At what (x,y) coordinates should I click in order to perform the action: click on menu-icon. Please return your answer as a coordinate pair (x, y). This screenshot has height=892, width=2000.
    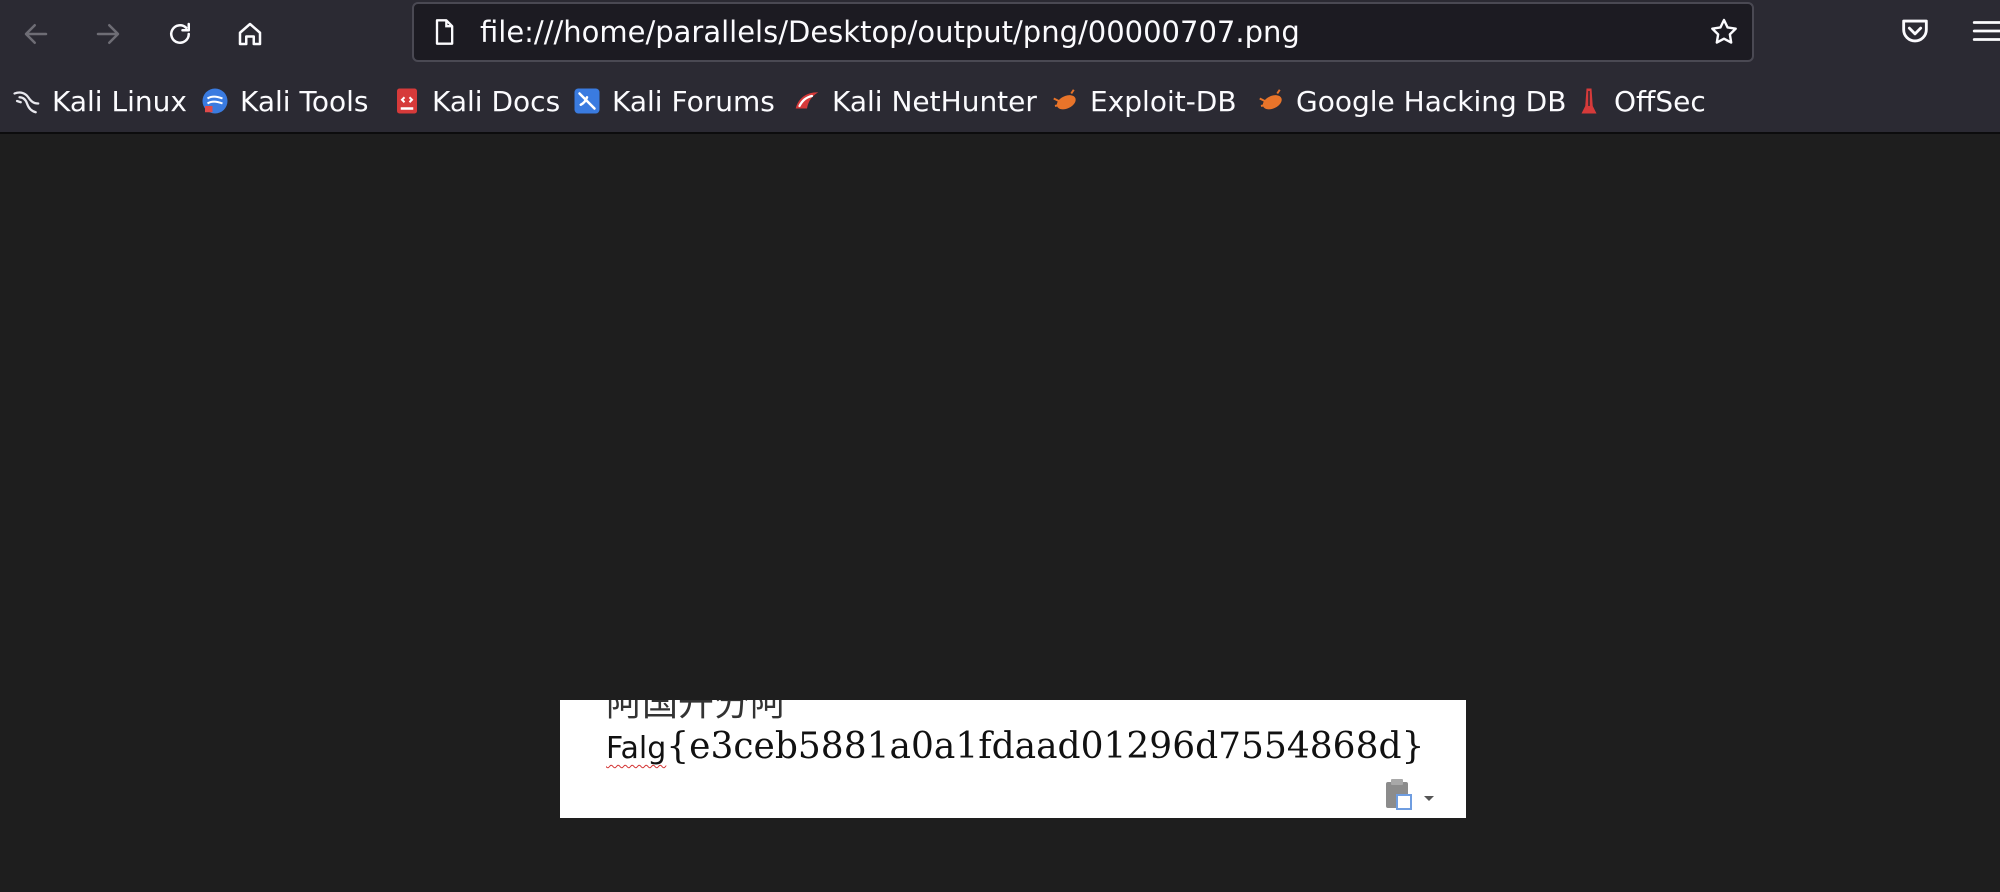
    Looking at the image, I should click on (1985, 31).